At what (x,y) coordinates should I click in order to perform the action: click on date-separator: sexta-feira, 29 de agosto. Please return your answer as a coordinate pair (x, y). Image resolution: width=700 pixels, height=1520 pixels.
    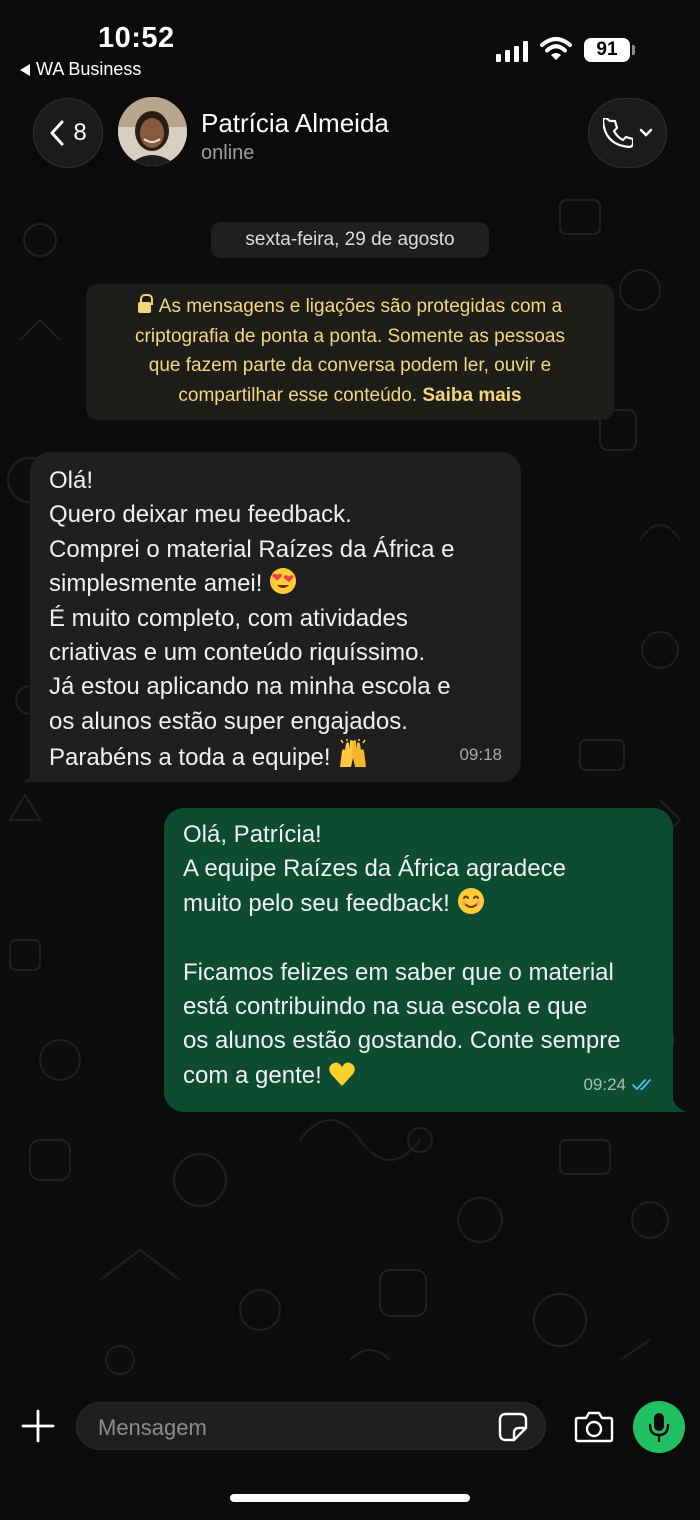
    Looking at the image, I should click on (350, 240).